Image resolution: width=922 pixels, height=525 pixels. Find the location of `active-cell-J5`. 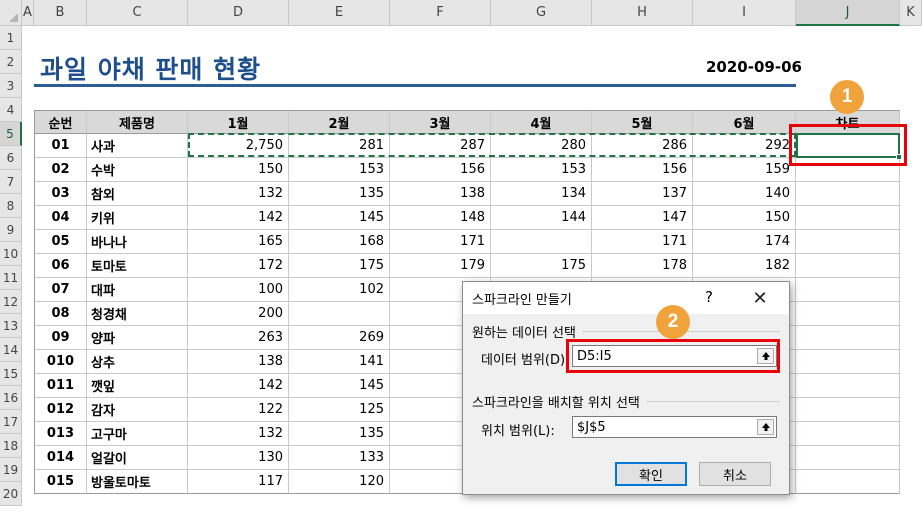

active-cell-J5 is located at coordinates (848, 145).